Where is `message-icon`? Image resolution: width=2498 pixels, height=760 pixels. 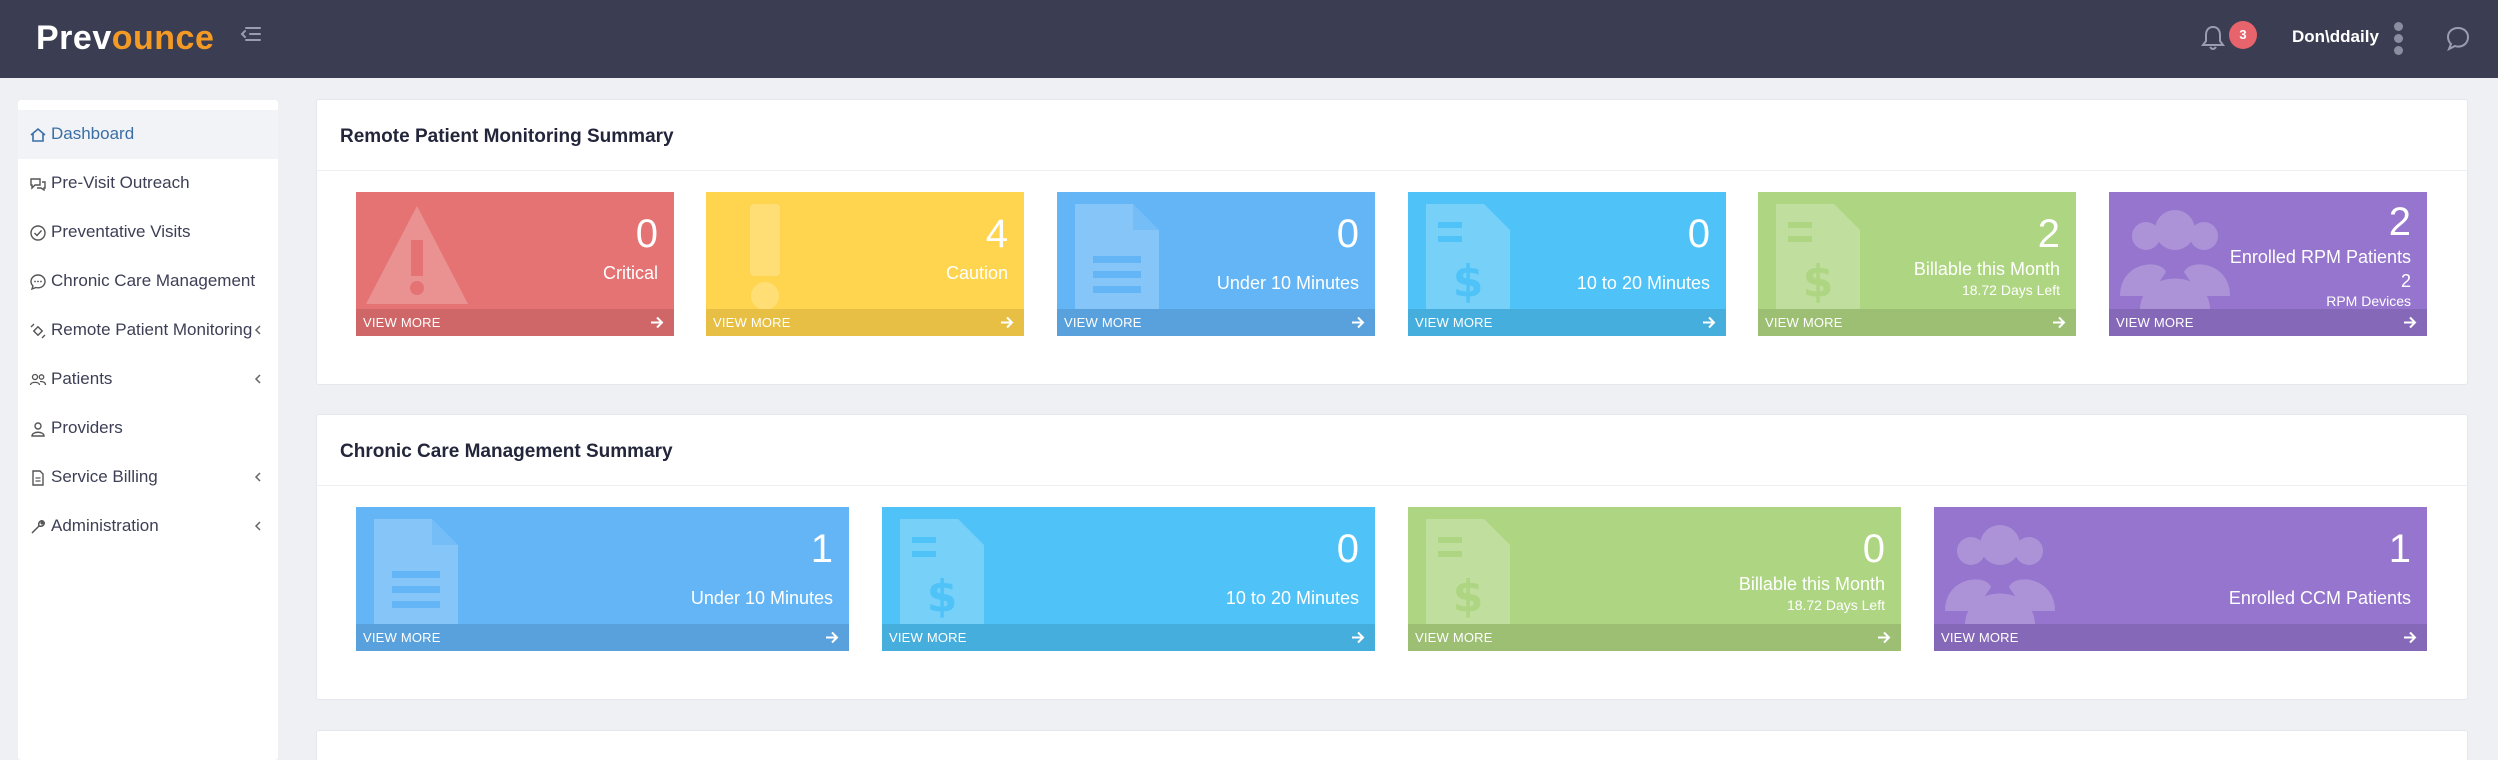
message-icon is located at coordinates (38, 282).